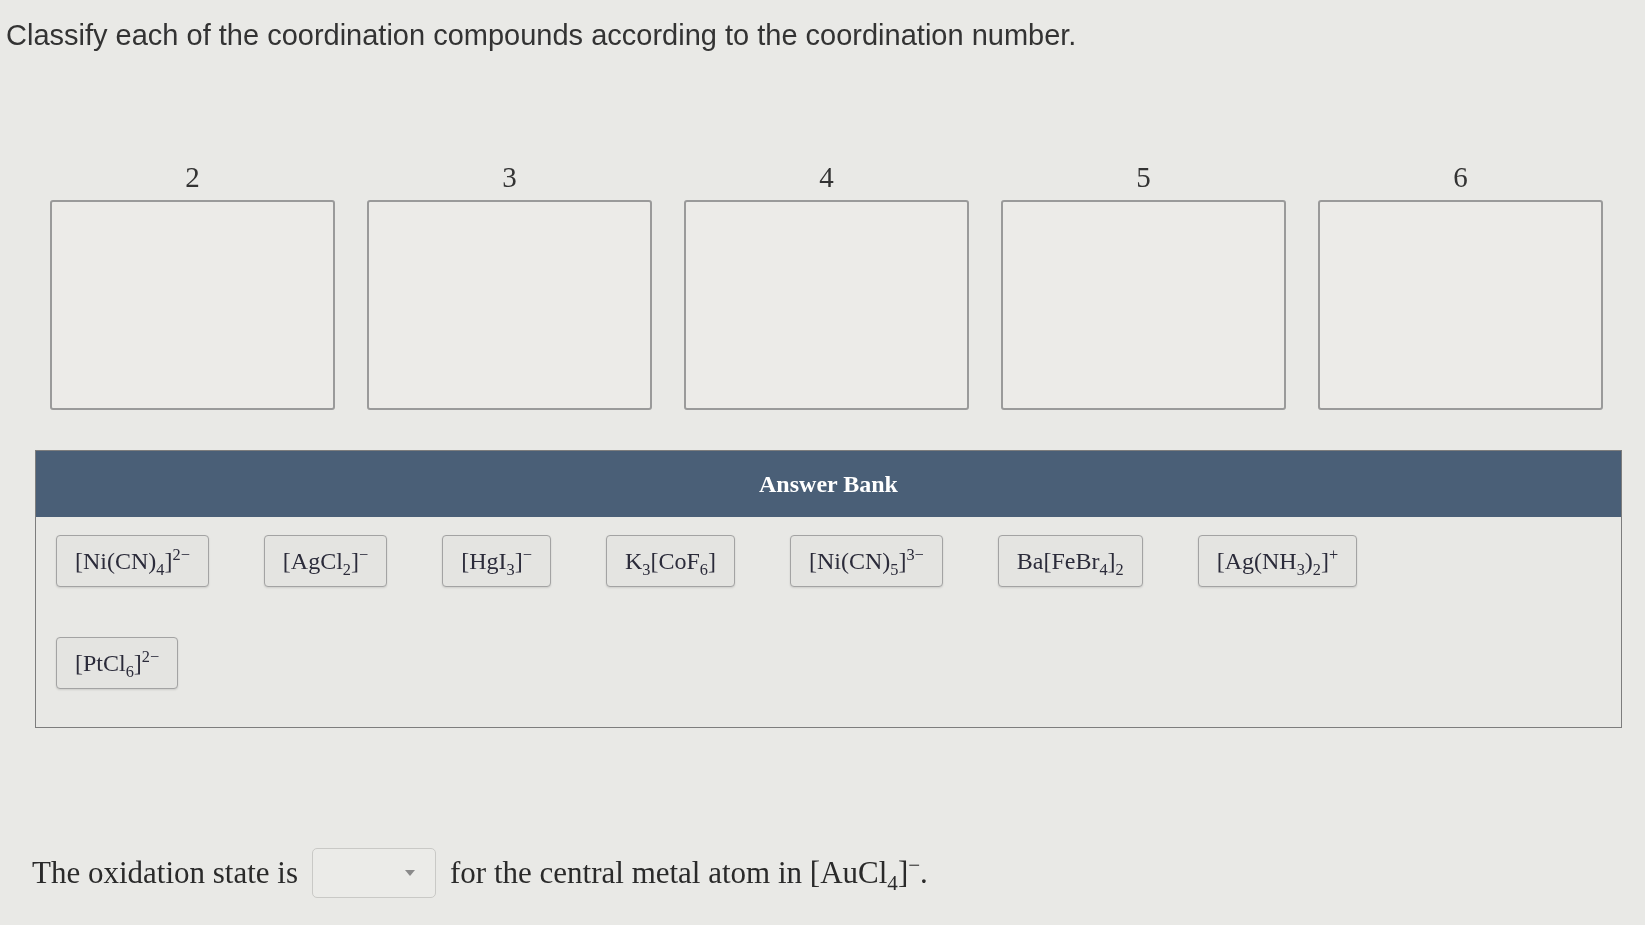 Image resolution: width=1645 pixels, height=925 pixels. I want to click on answer-chip: Ba[FeBr$_{4}$]$_{2}$, so click(1070, 561).